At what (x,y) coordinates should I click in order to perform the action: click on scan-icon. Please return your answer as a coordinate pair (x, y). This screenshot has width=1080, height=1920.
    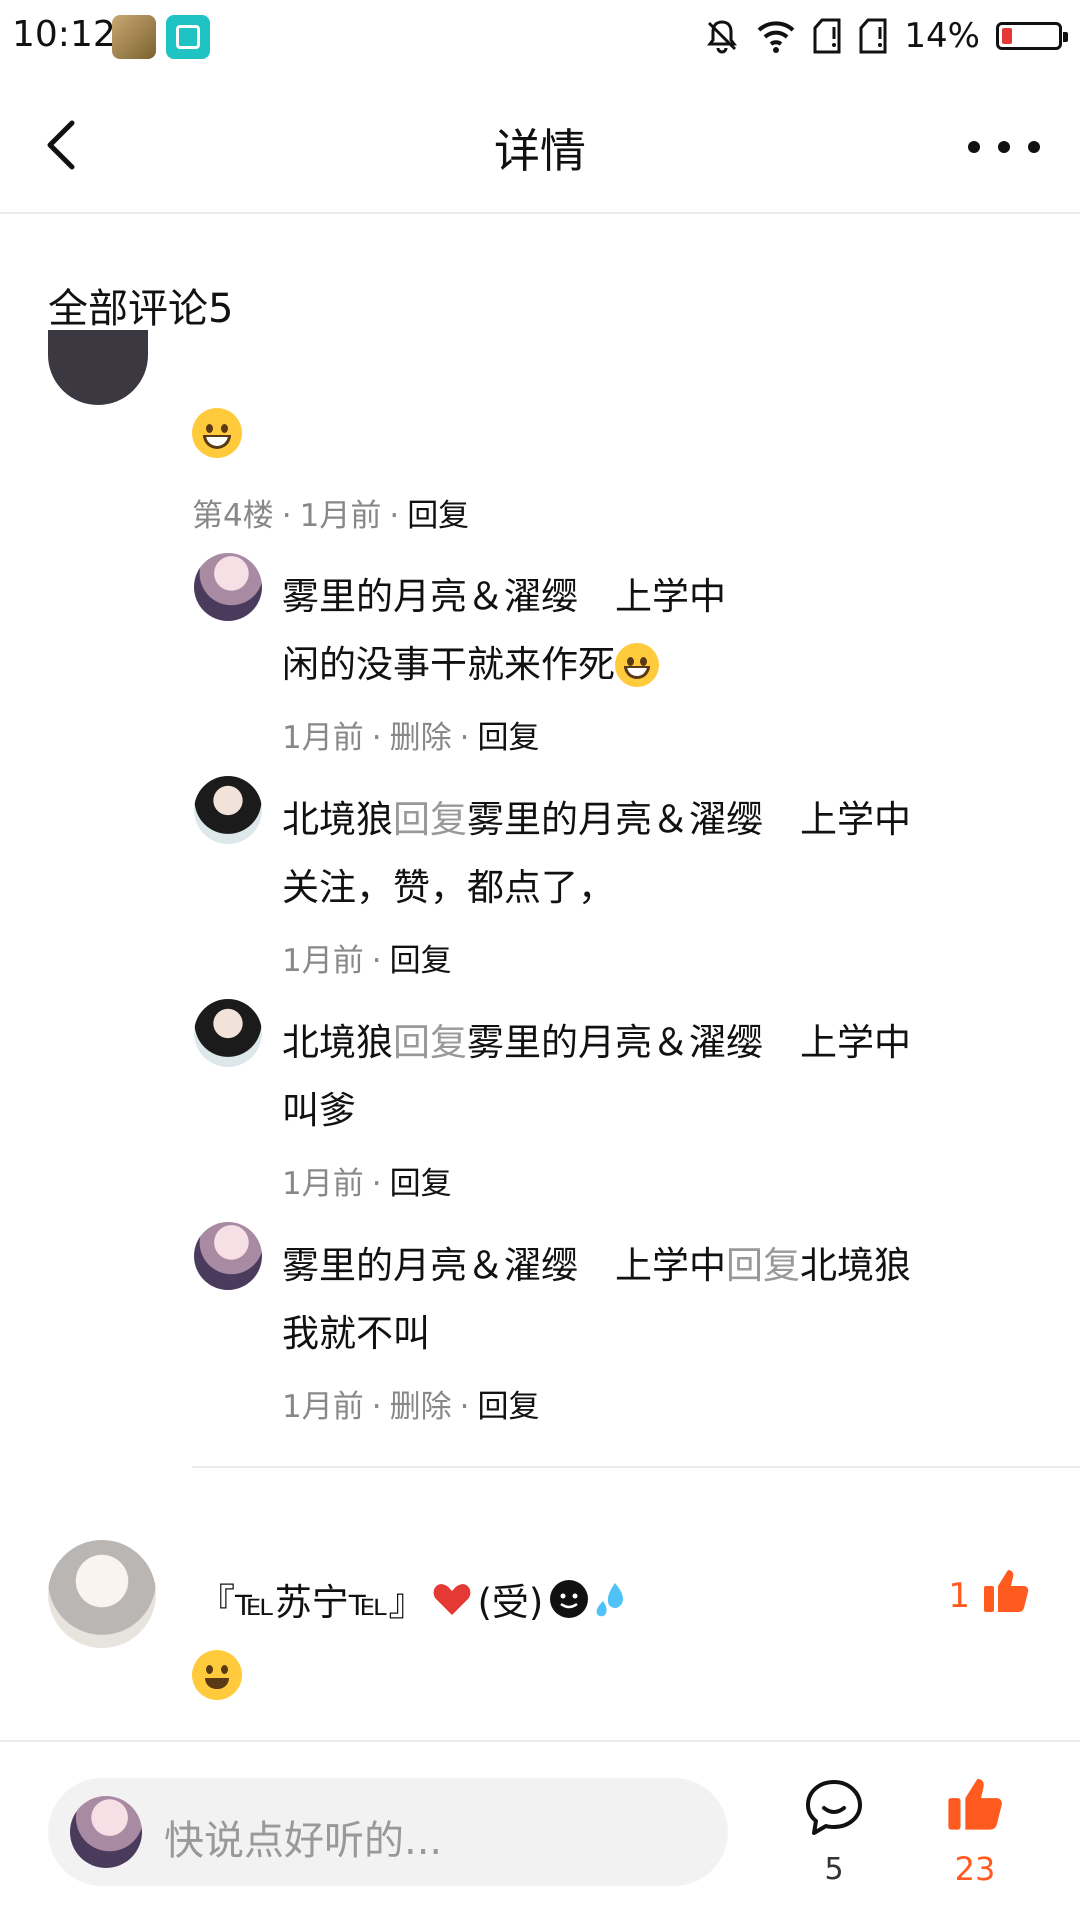
    Looking at the image, I should click on (188, 37).